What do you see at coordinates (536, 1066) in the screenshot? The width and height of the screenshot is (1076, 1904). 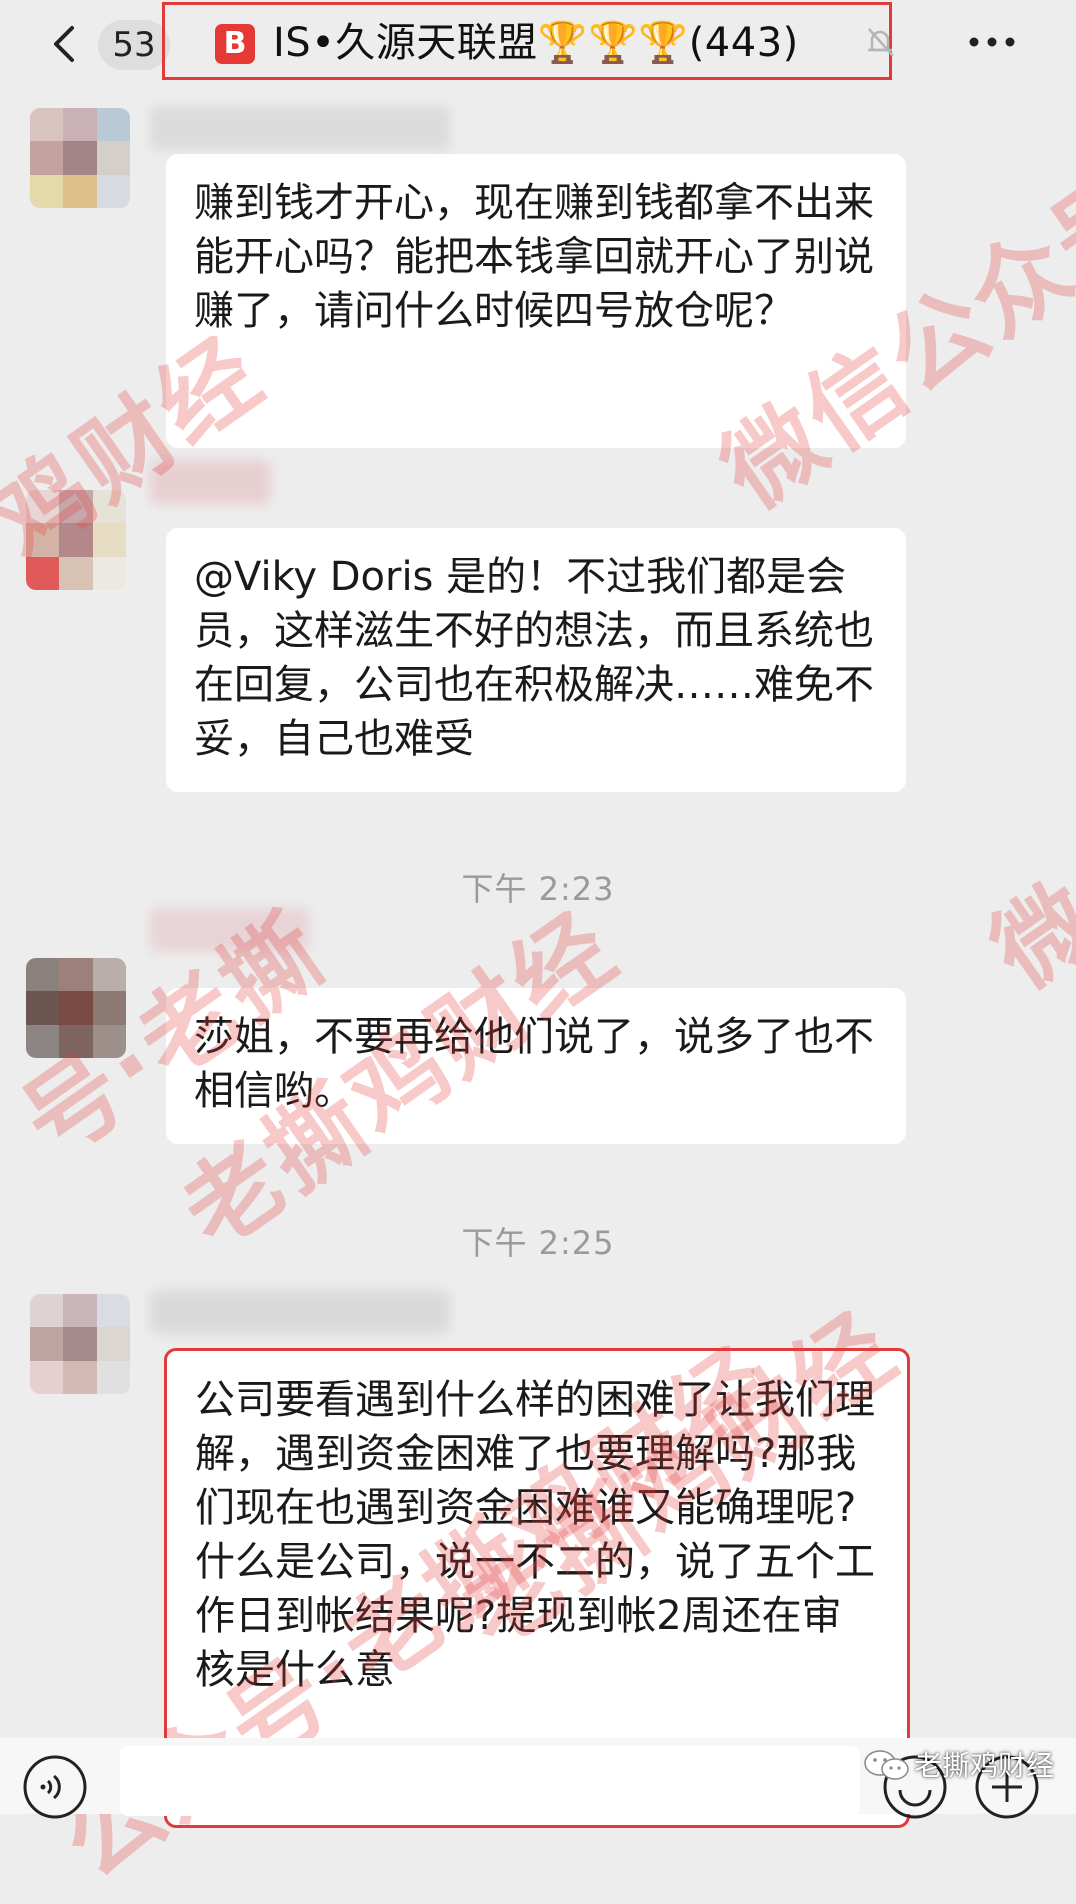 I see `message-bubble: 莎姐，不要再给他们说了，说多了也不相信哟。` at bounding box center [536, 1066].